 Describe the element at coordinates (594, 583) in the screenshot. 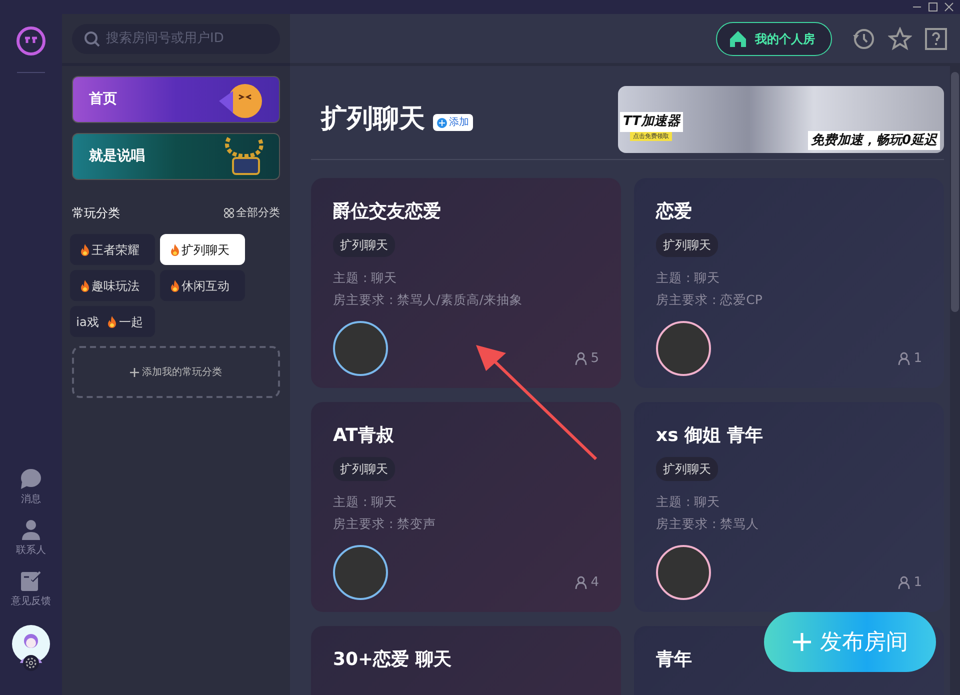

I see `member-count: 4` at that location.